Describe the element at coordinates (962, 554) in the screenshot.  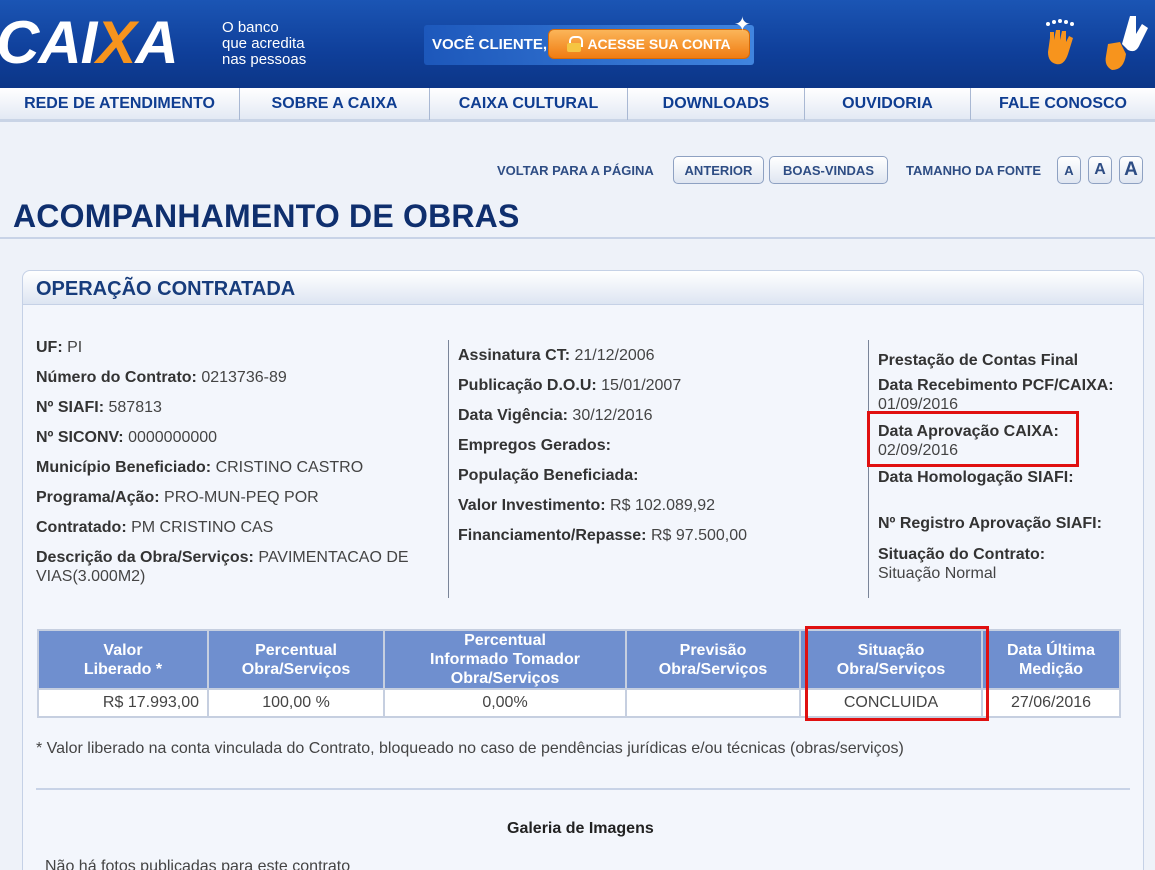
I see `field-status-label: Situação do Contrato:` at that location.